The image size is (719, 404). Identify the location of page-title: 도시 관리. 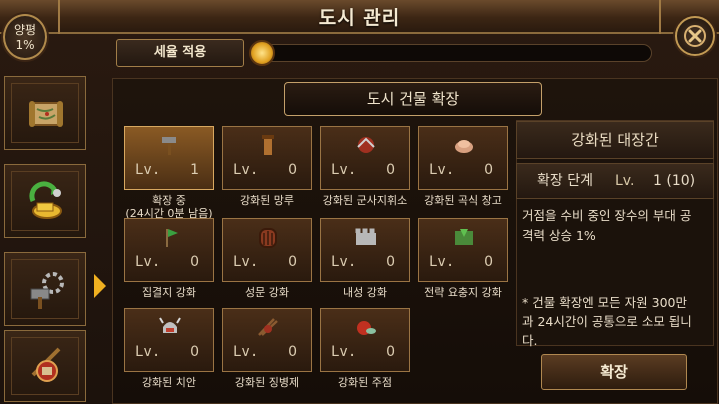
(359, 18).